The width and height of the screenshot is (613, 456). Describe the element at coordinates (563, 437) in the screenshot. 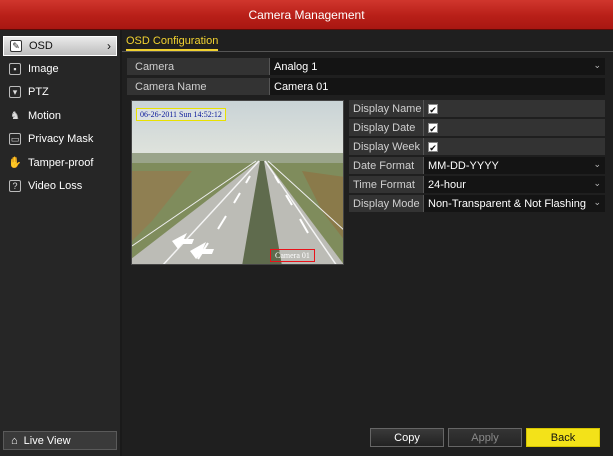

I see `back-button: Back` at that location.